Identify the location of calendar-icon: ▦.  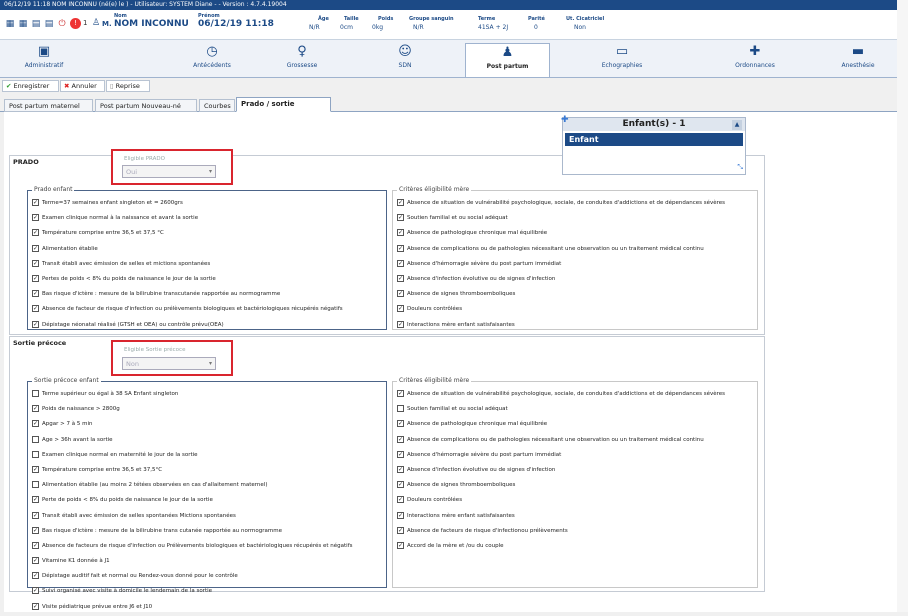
(10, 24).